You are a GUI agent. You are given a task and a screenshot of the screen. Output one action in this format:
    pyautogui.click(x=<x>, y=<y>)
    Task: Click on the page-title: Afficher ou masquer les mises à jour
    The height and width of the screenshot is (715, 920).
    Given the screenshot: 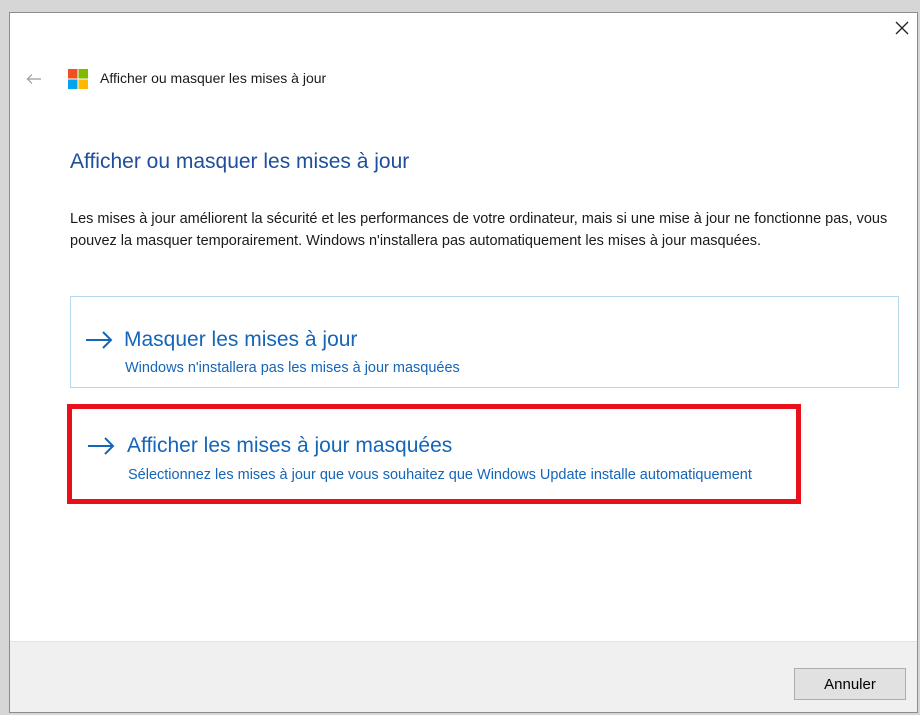 What is the action you would take?
    pyautogui.click(x=240, y=161)
    